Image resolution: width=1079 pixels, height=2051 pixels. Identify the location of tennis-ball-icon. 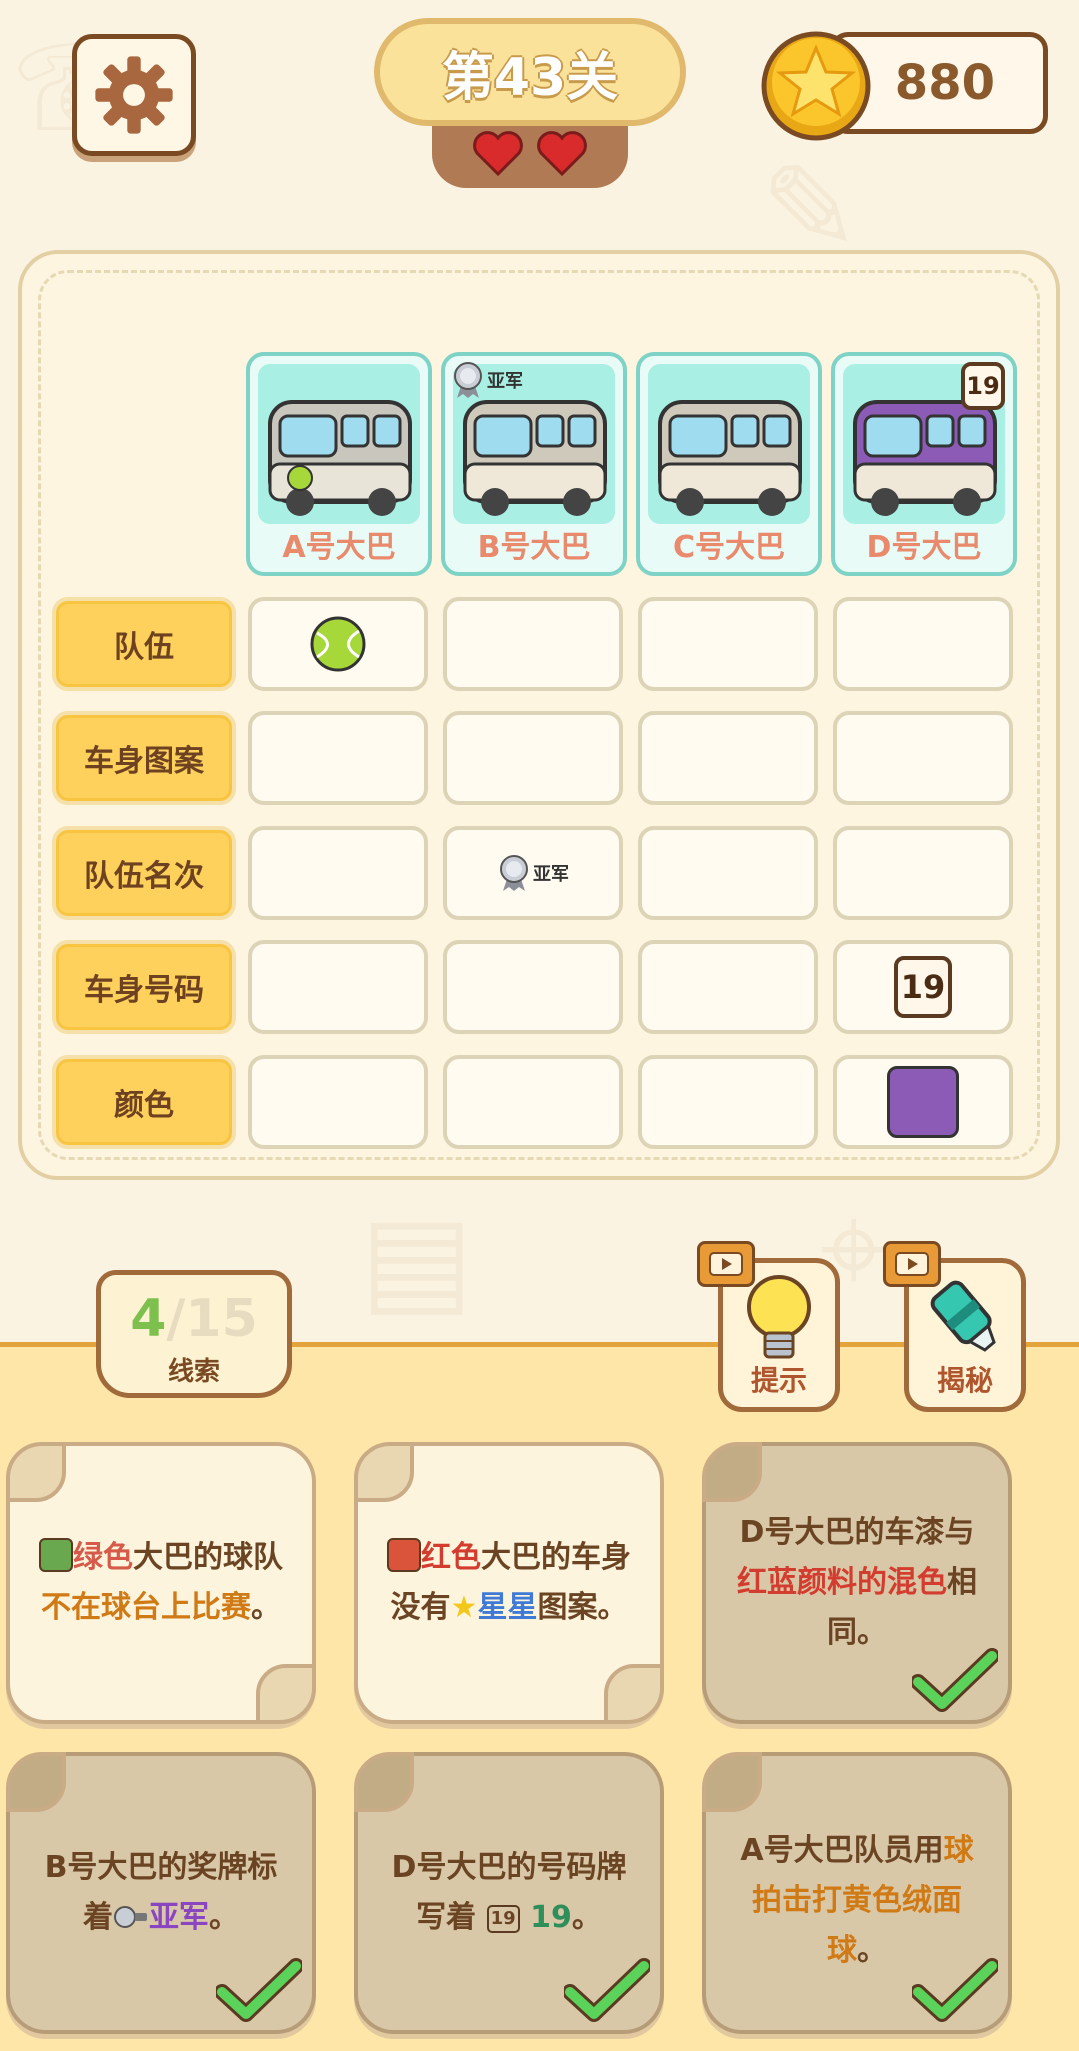
(338, 644).